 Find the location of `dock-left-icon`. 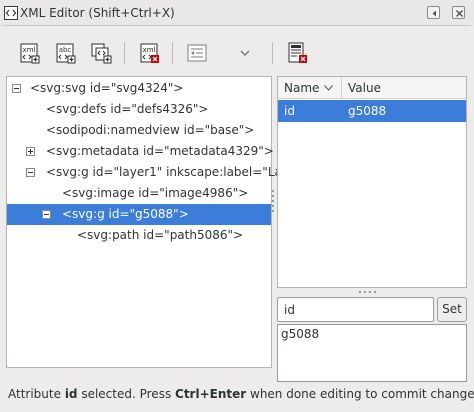

dock-left-icon is located at coordinates (433, 12).